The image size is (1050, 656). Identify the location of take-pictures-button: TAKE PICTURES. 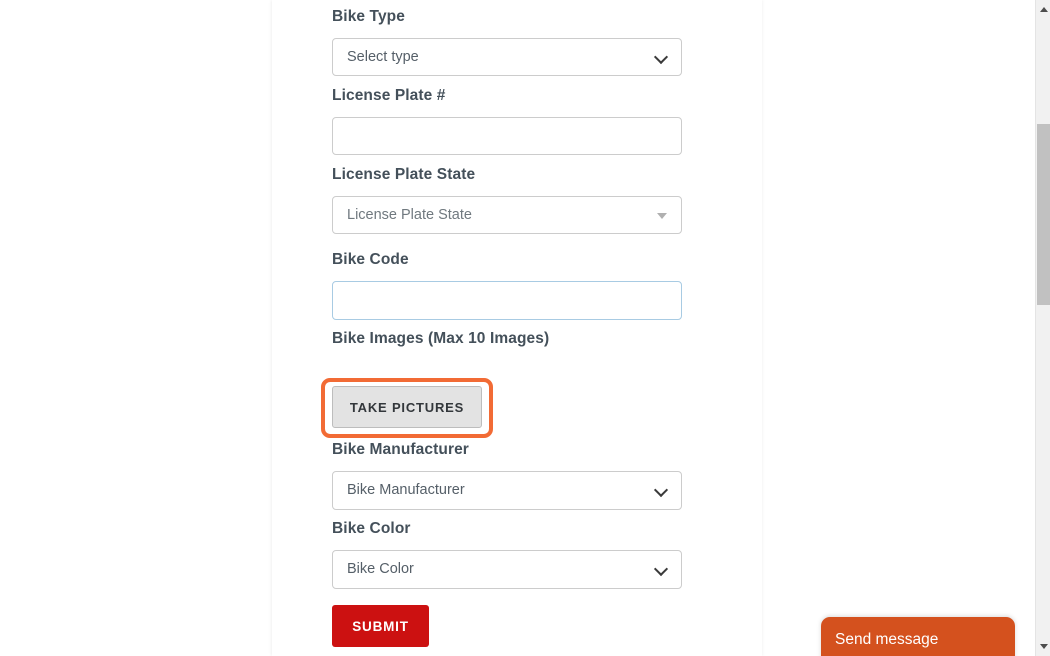
(407, 407).